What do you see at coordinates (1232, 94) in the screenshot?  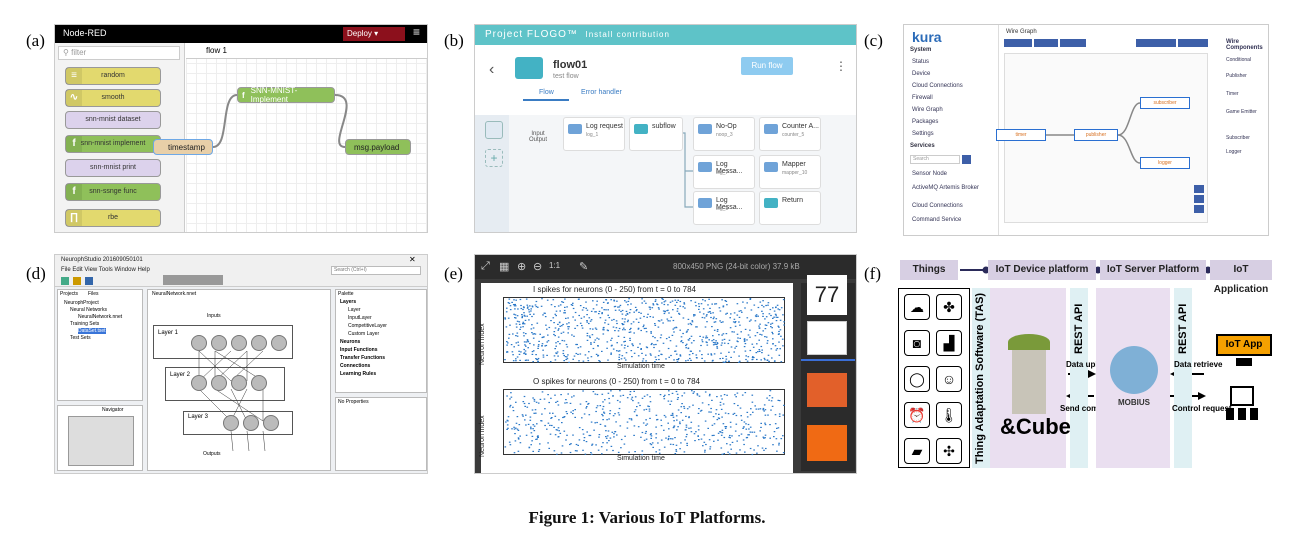 I see `component-item: Timer` at bounding box center [1232, 94].